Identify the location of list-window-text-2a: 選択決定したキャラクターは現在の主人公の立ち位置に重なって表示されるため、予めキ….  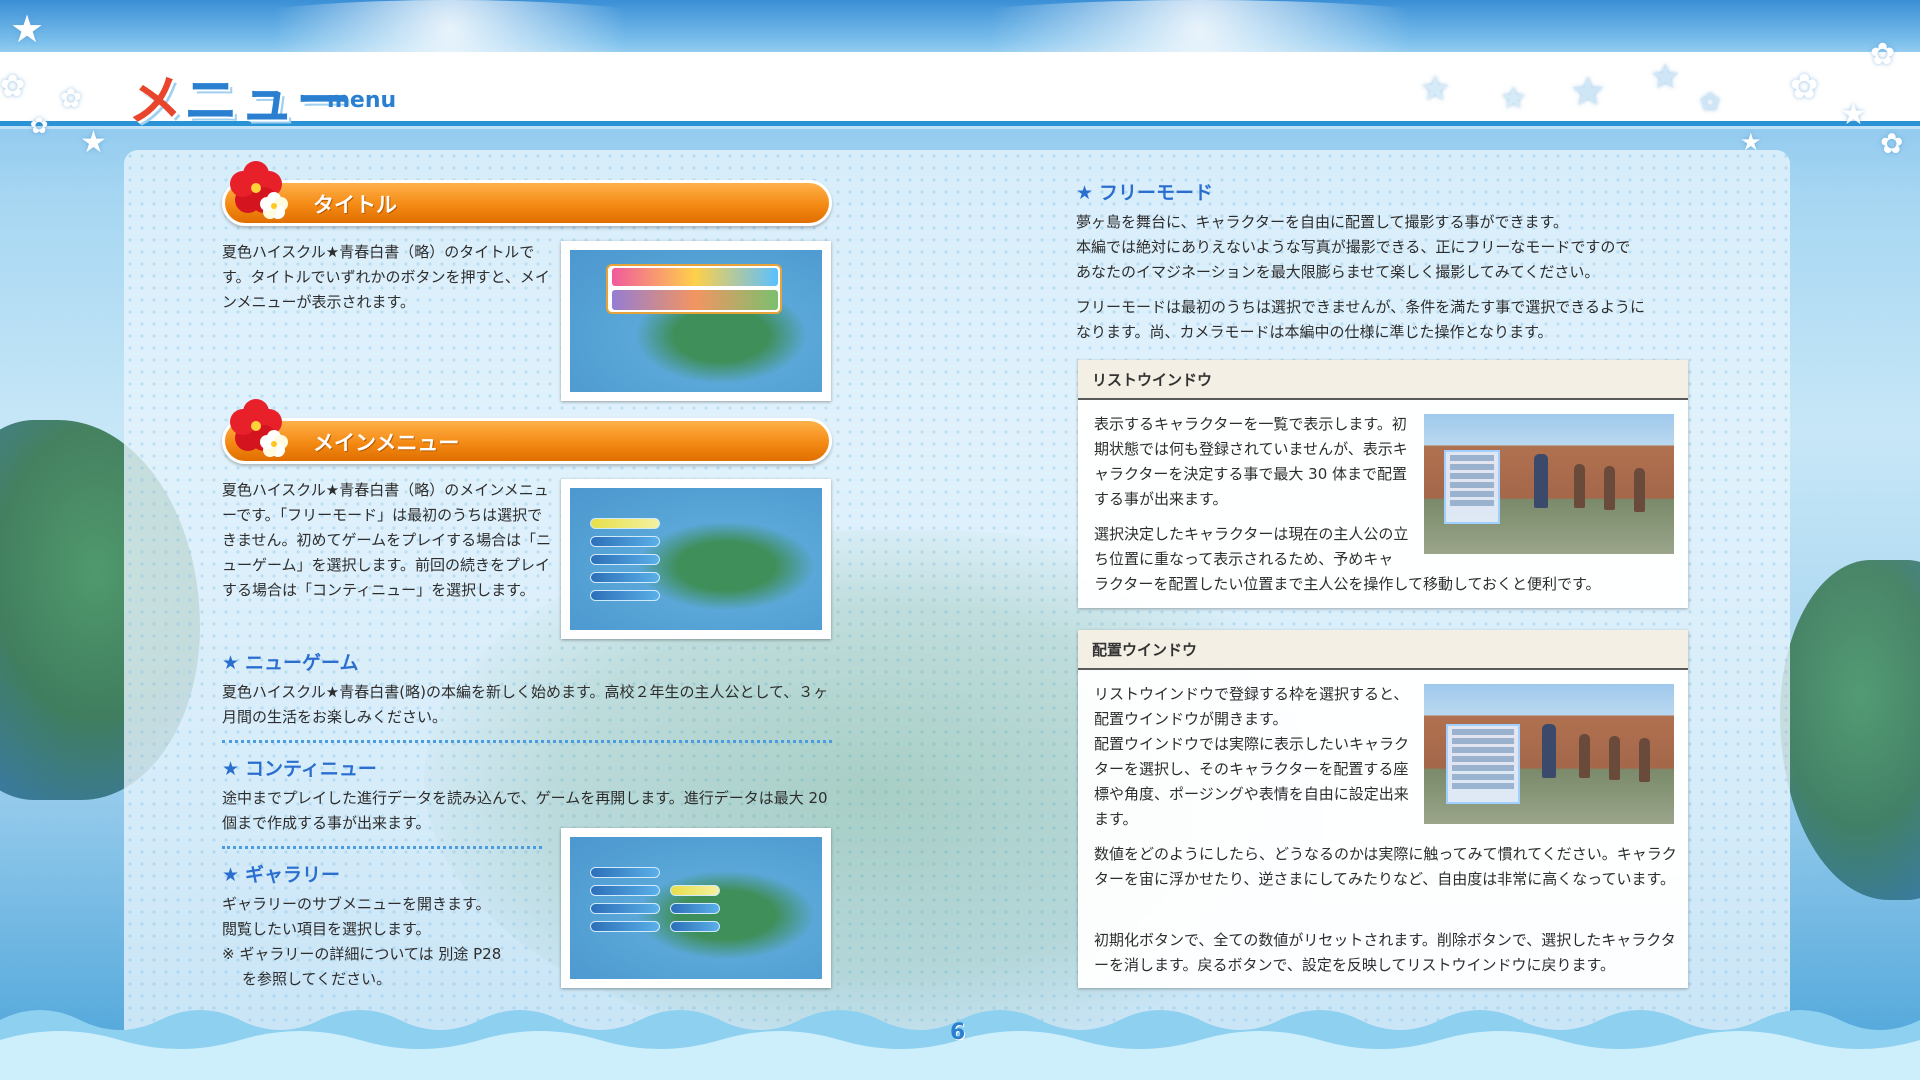
(1251, 546).